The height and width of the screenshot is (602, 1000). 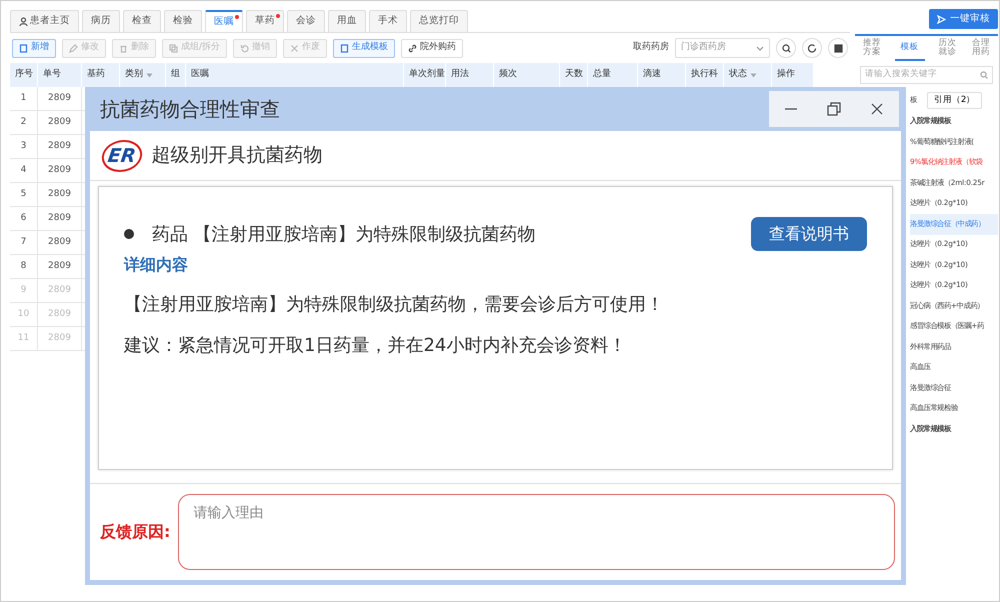 I want to click on tab: 病历, so click(x=101, y=21).